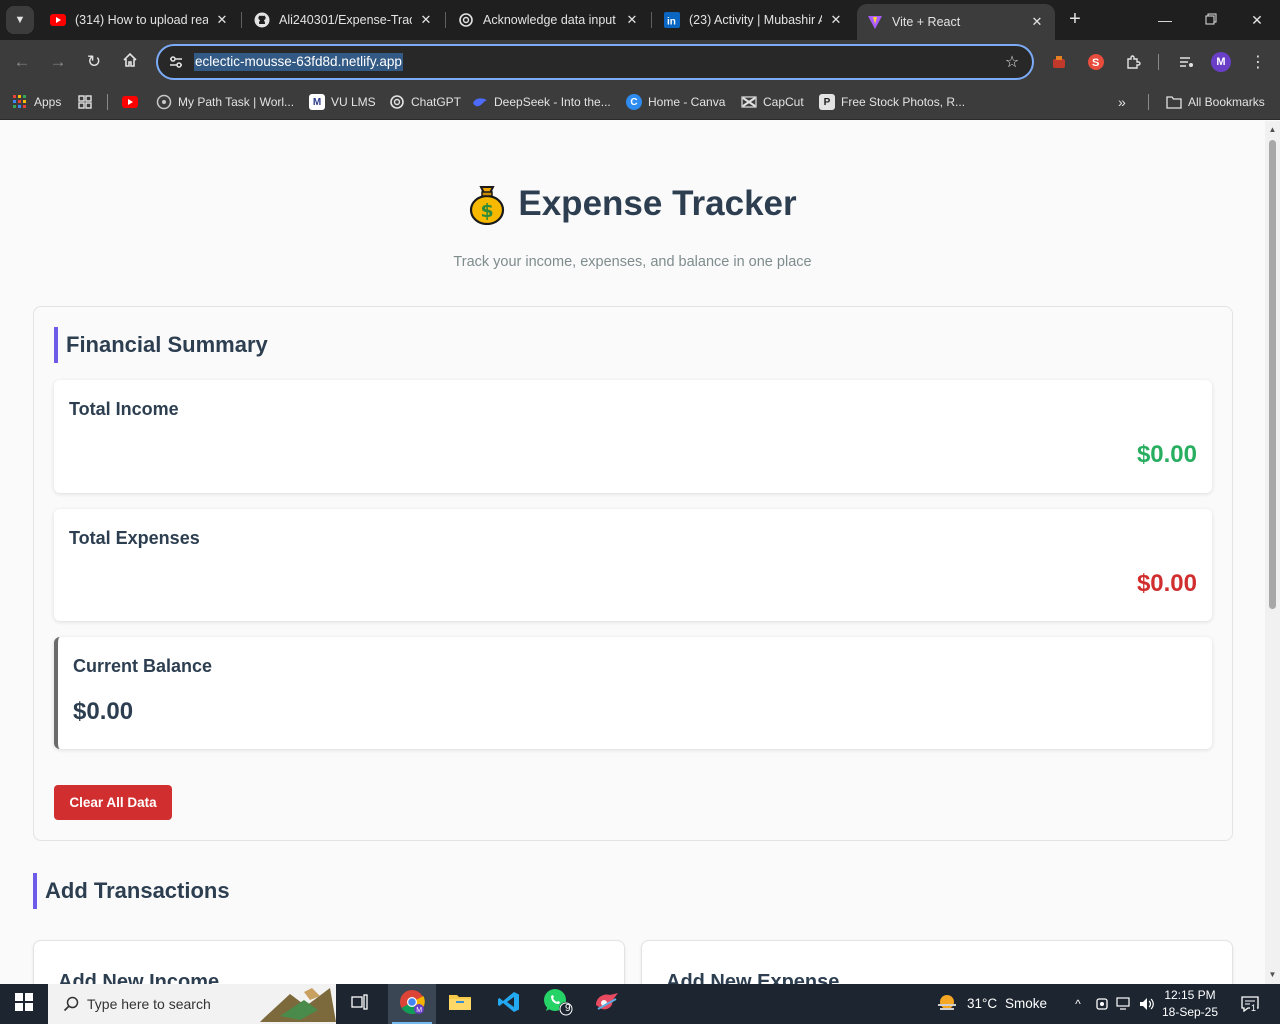 This screenshot has width=1280, height=1024. I want to click on taskbar-whatsapp: 9, so click(558, 1004).